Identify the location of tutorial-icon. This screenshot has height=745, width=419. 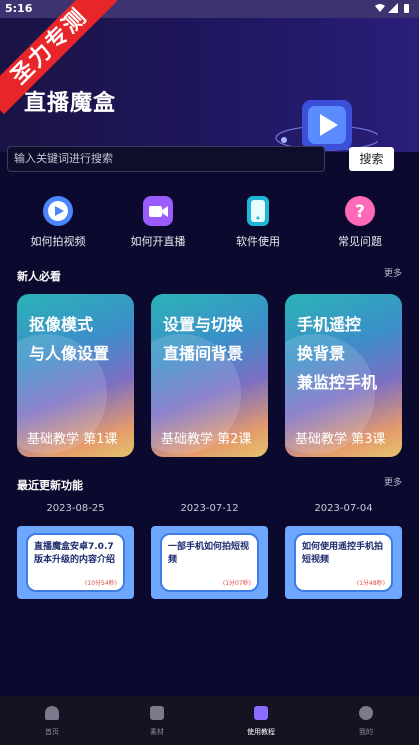
(261, 713).